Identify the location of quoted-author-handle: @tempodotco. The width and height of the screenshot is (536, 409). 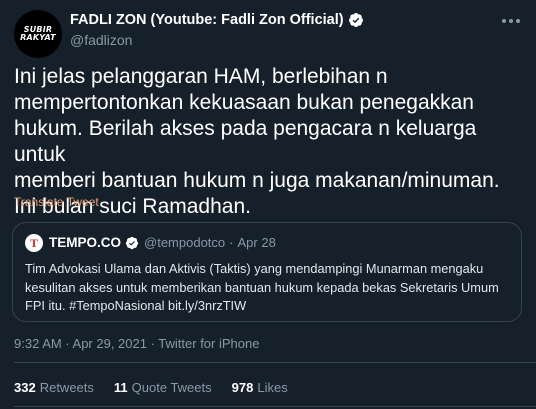
(185, 242).